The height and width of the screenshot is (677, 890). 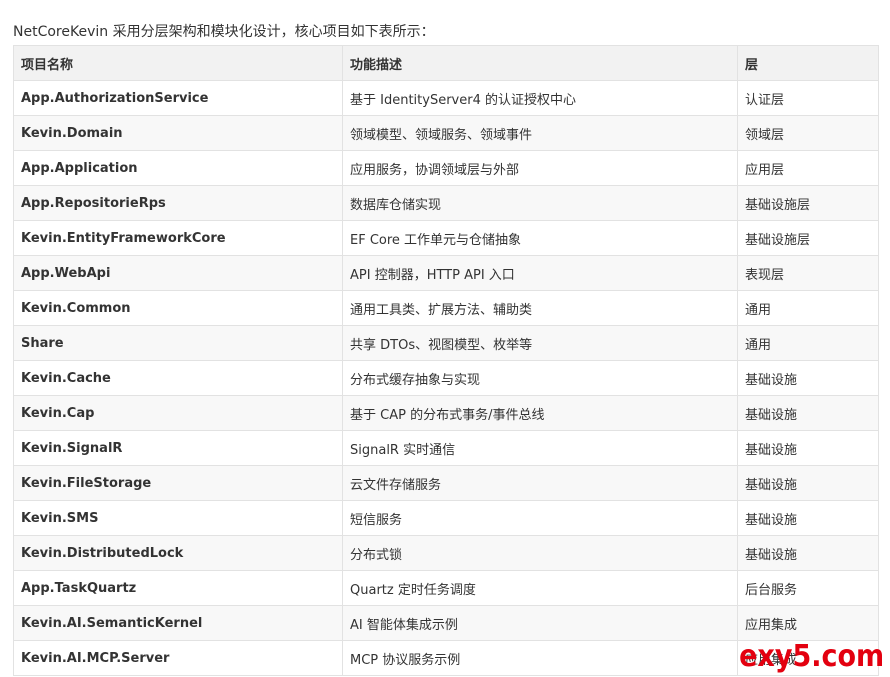 I want to click on table-row: Kevin.AI.SemanticKernel AI 智能体集成示例 应用集成, so click(x=446, y=623).